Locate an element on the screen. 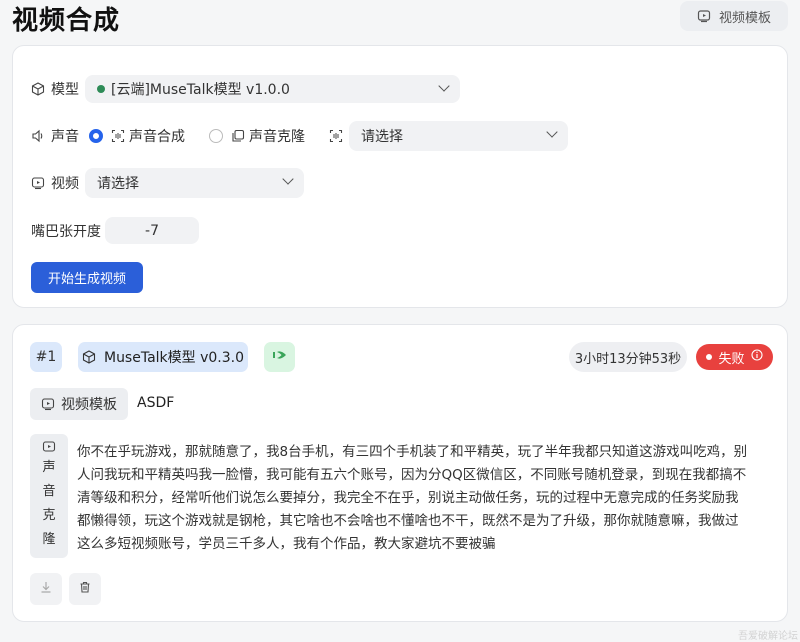 The image size is (800, 642). model-row: 模型 [云端]MuseTalk模型 v1.0.0 is located at coordinates (245, 89).